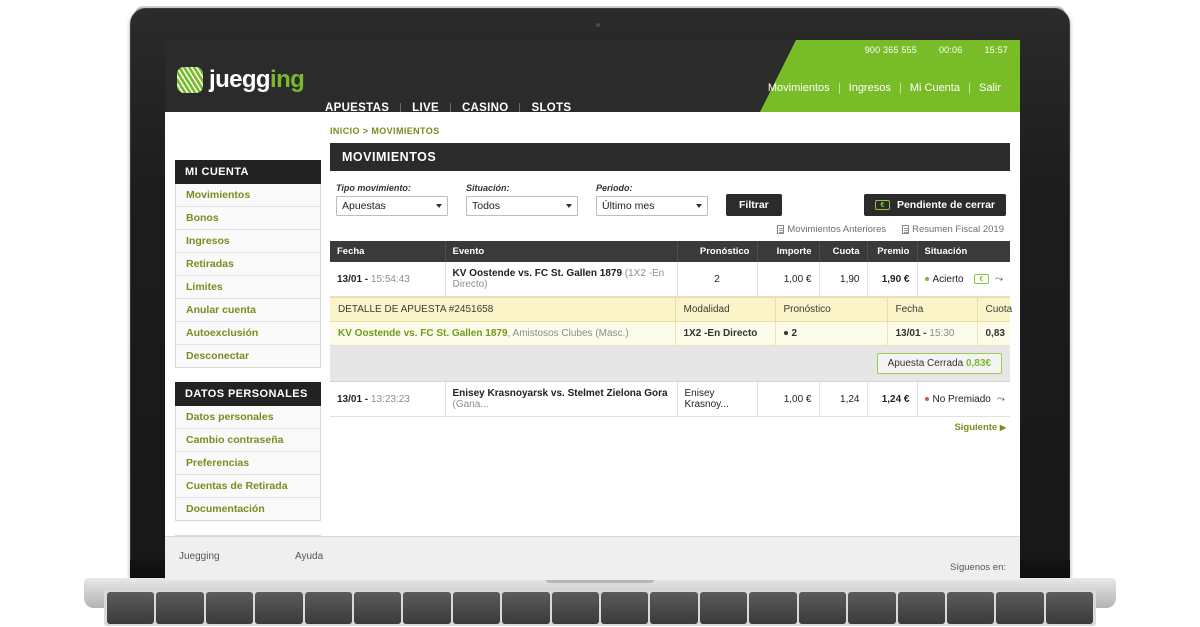 The width and height of the screenshot is (1200, 627). Describe the element at coordinates (788, 251) in the screenshot. I see `th-importe: Importe` at that location.